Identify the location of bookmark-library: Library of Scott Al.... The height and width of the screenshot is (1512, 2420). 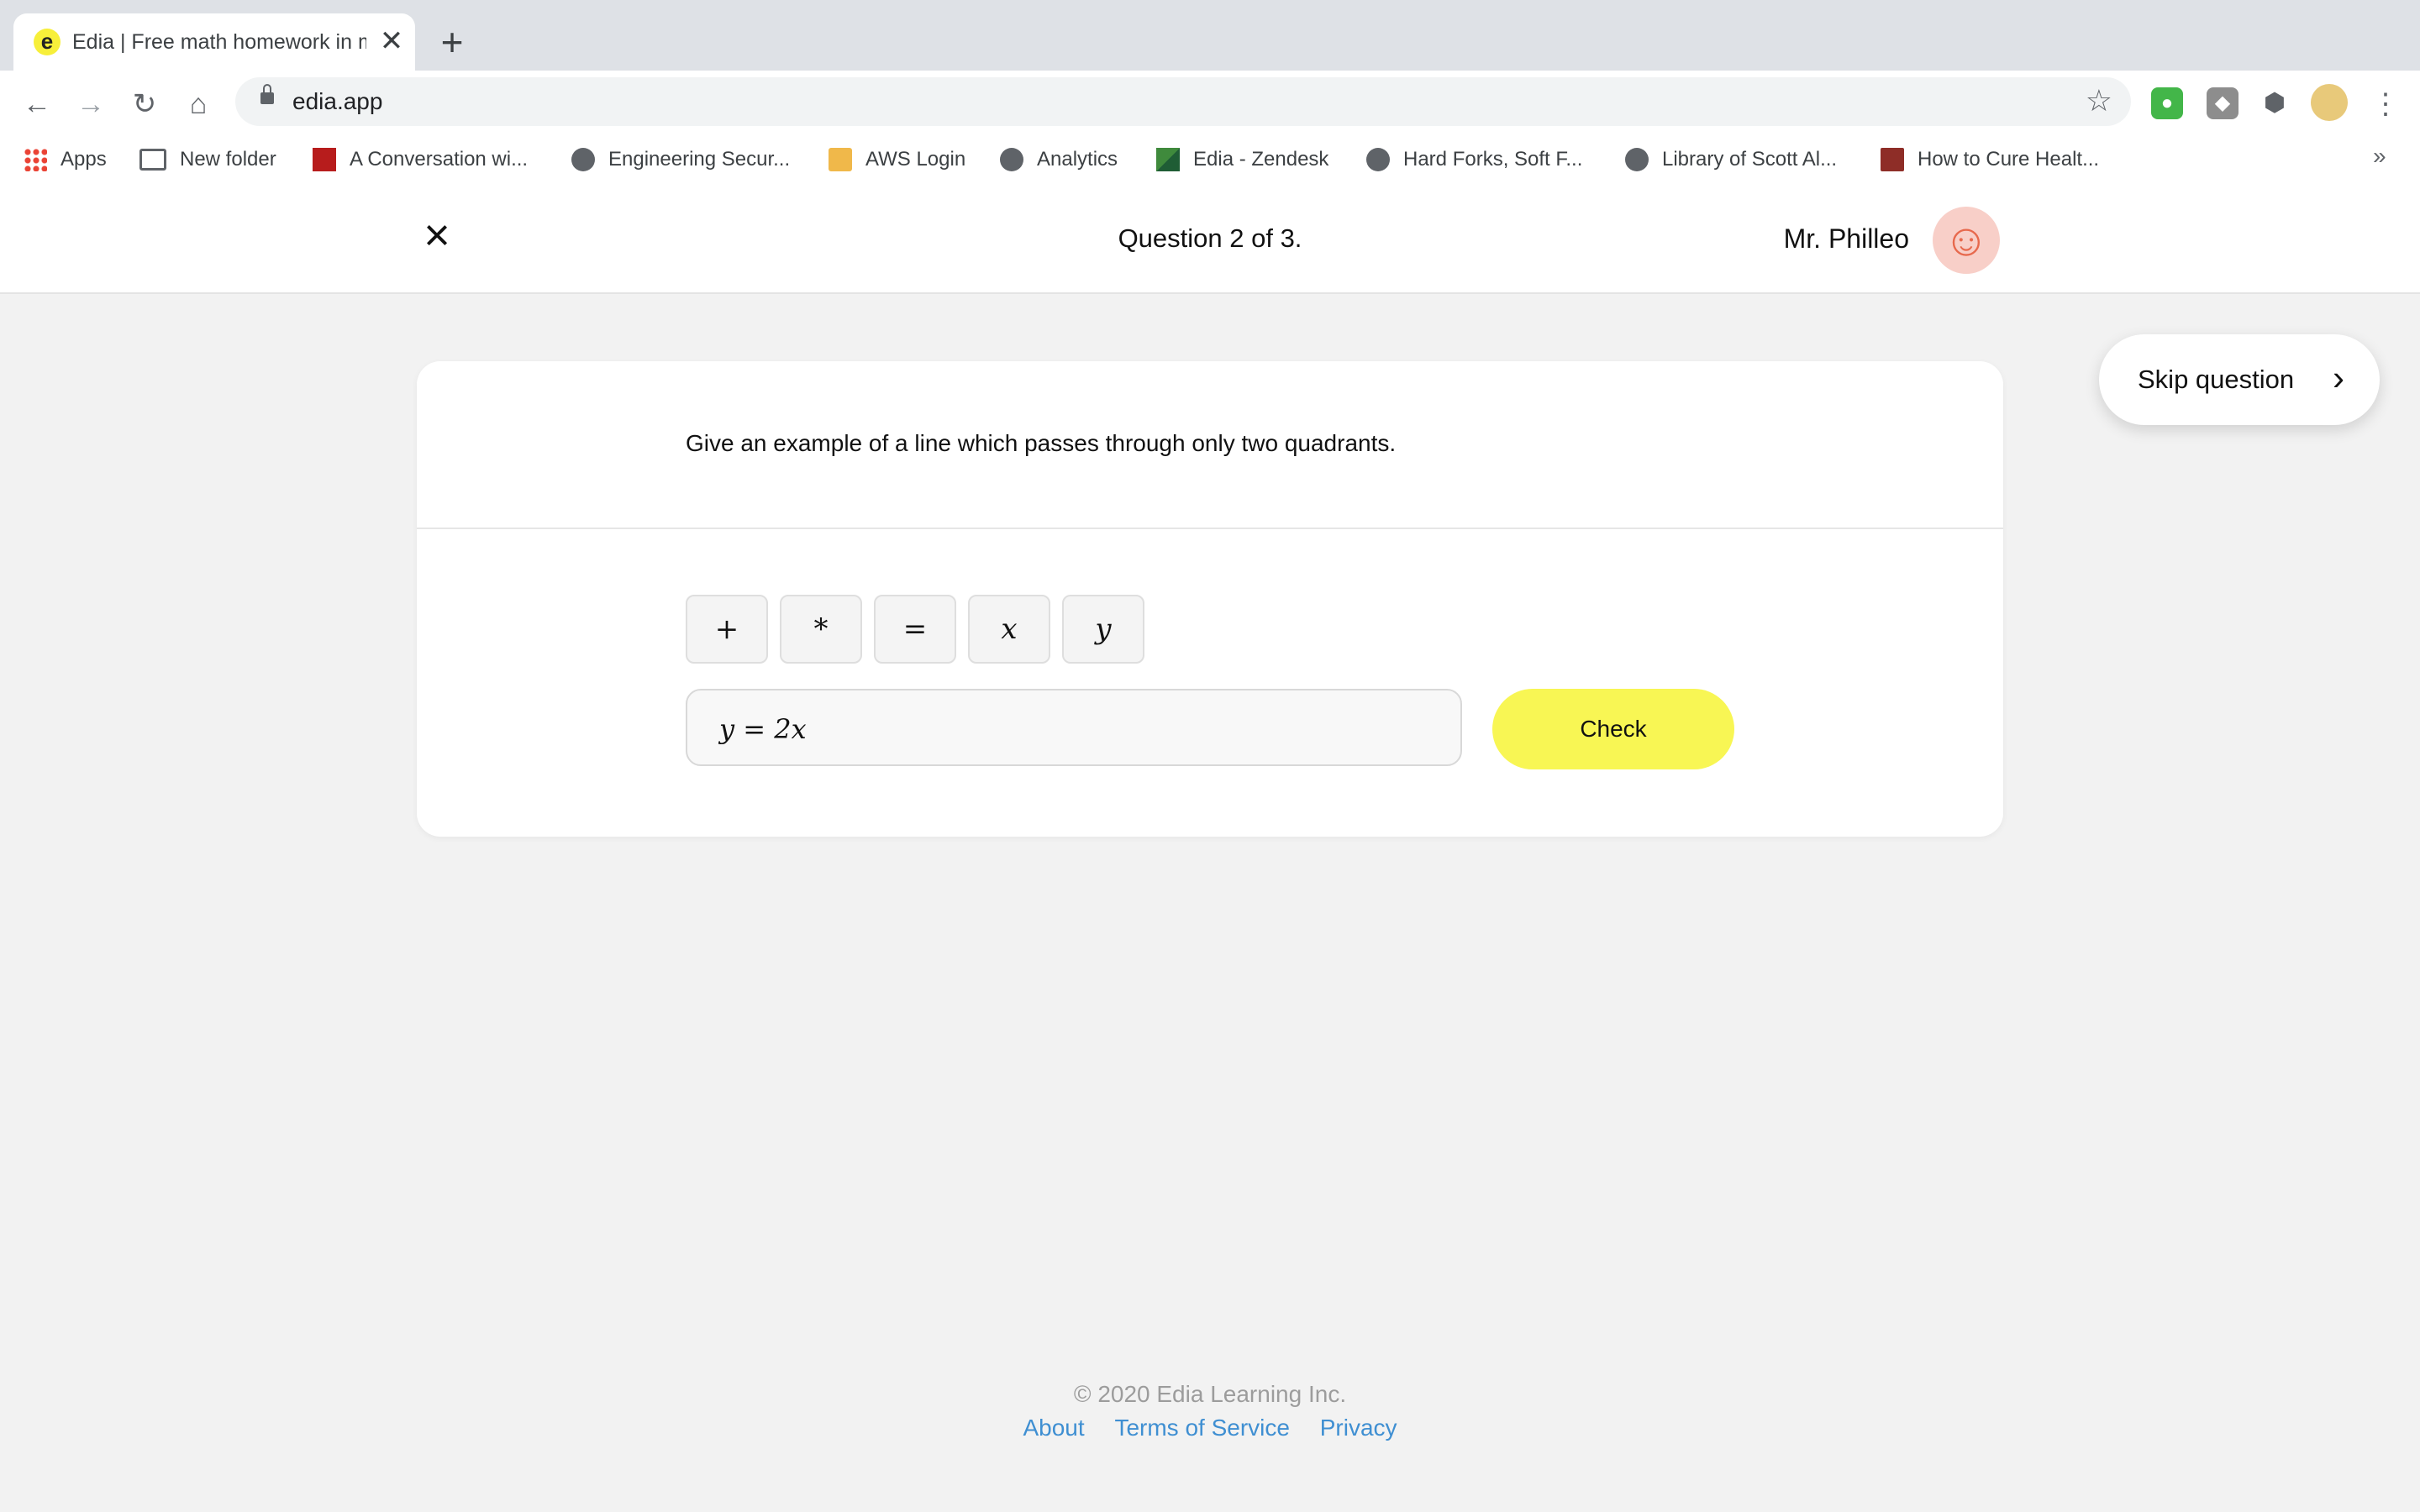
(1731, 159).